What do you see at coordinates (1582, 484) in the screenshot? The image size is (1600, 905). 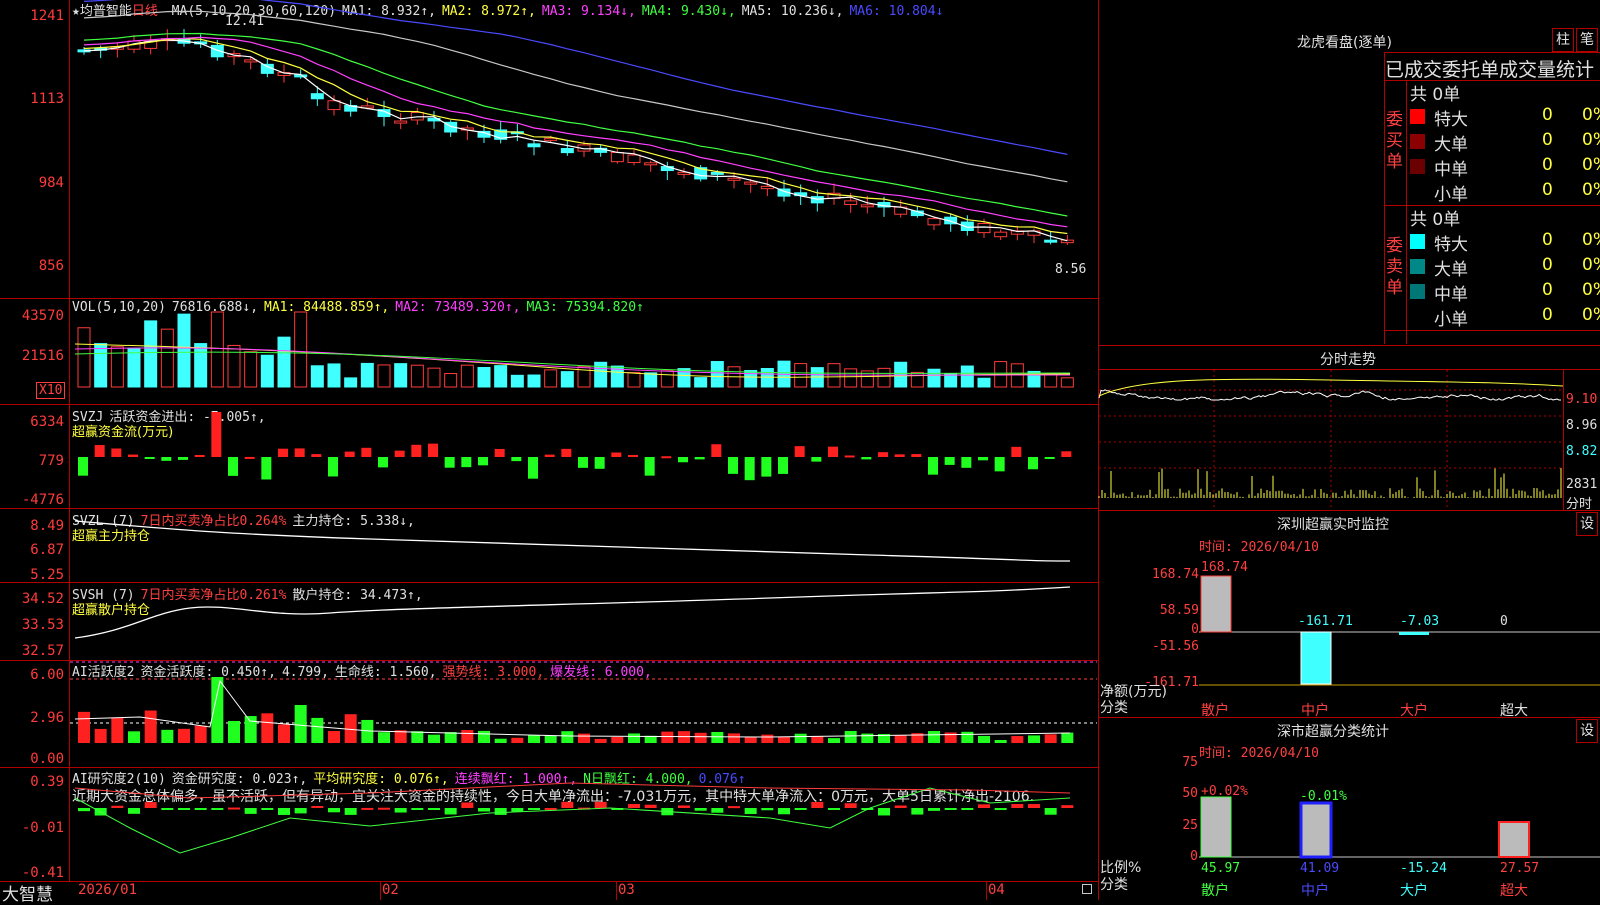 I see `intraday-tick-3: 2831` at bounding box center [1582, 484].